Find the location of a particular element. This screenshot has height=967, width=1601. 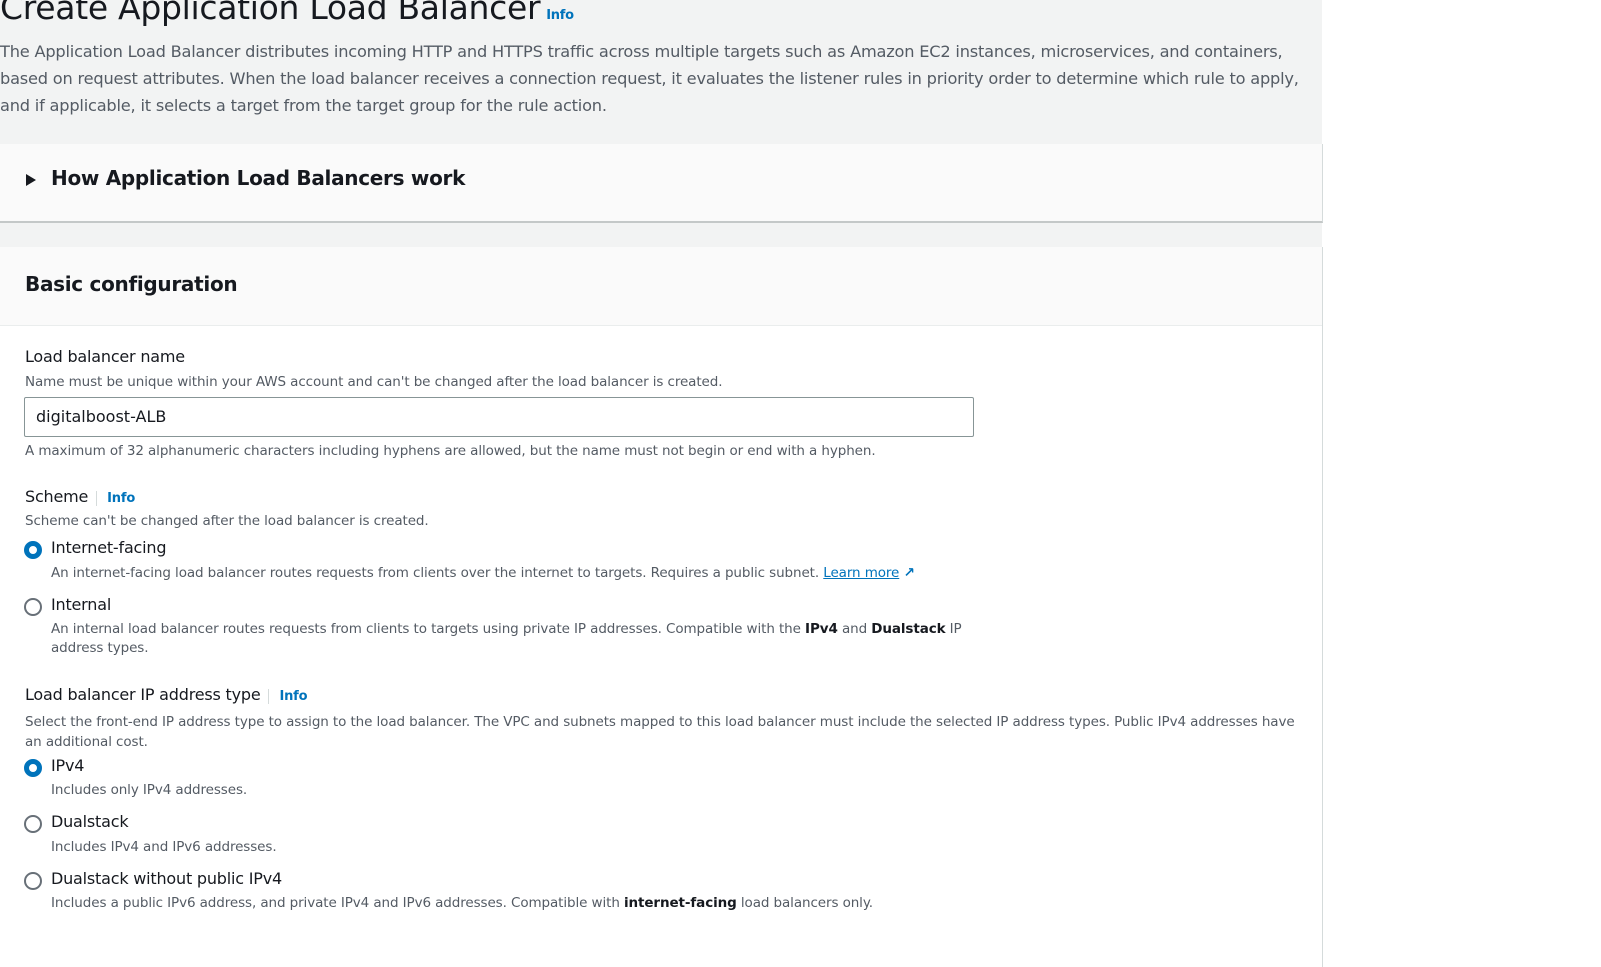

scheme-label-text: Scheme is located at coordinates (57, 496).